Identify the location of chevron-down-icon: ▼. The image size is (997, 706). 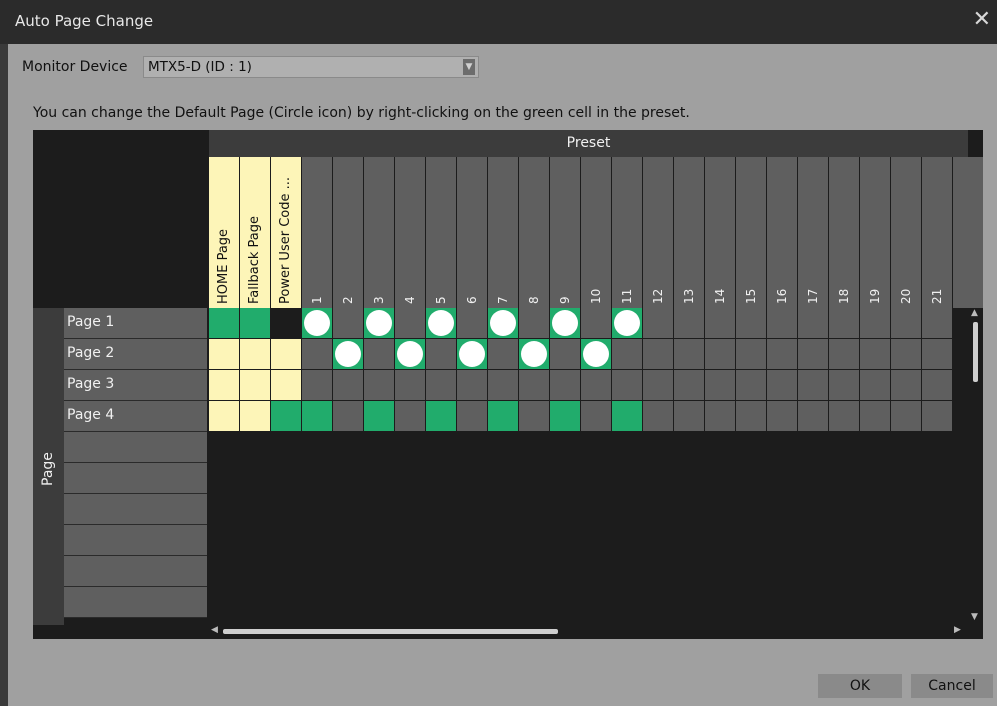
(469, 67).